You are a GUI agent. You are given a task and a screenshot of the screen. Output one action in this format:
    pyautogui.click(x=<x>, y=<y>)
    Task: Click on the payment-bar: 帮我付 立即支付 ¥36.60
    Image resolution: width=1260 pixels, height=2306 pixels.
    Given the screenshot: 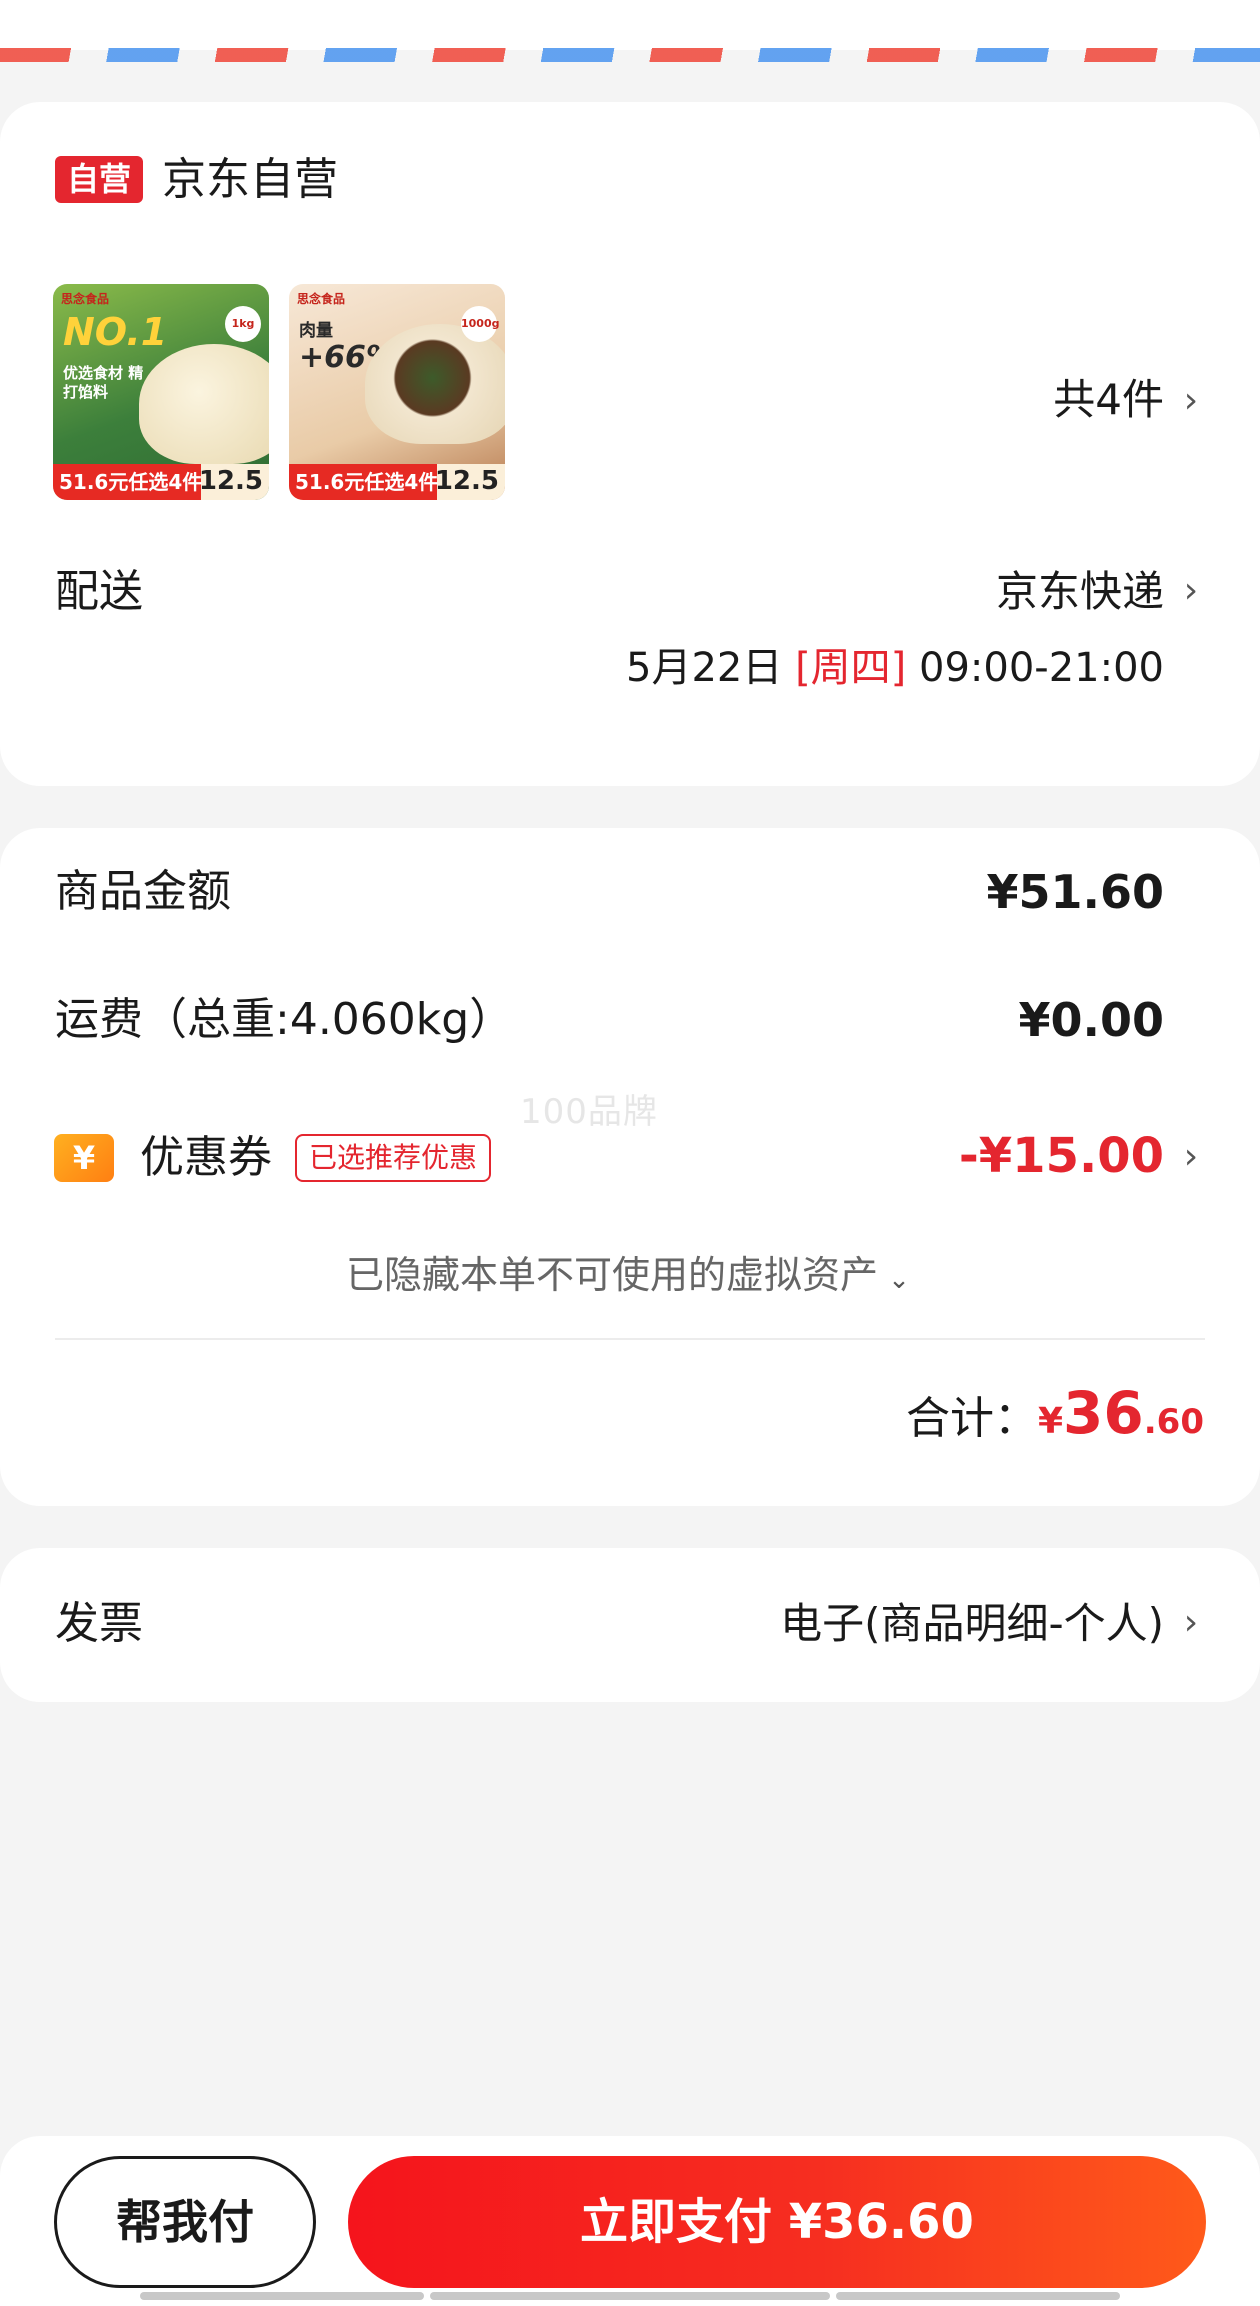 What is the action you would take?
    pyautogui.click(x=630, y=2221)
    